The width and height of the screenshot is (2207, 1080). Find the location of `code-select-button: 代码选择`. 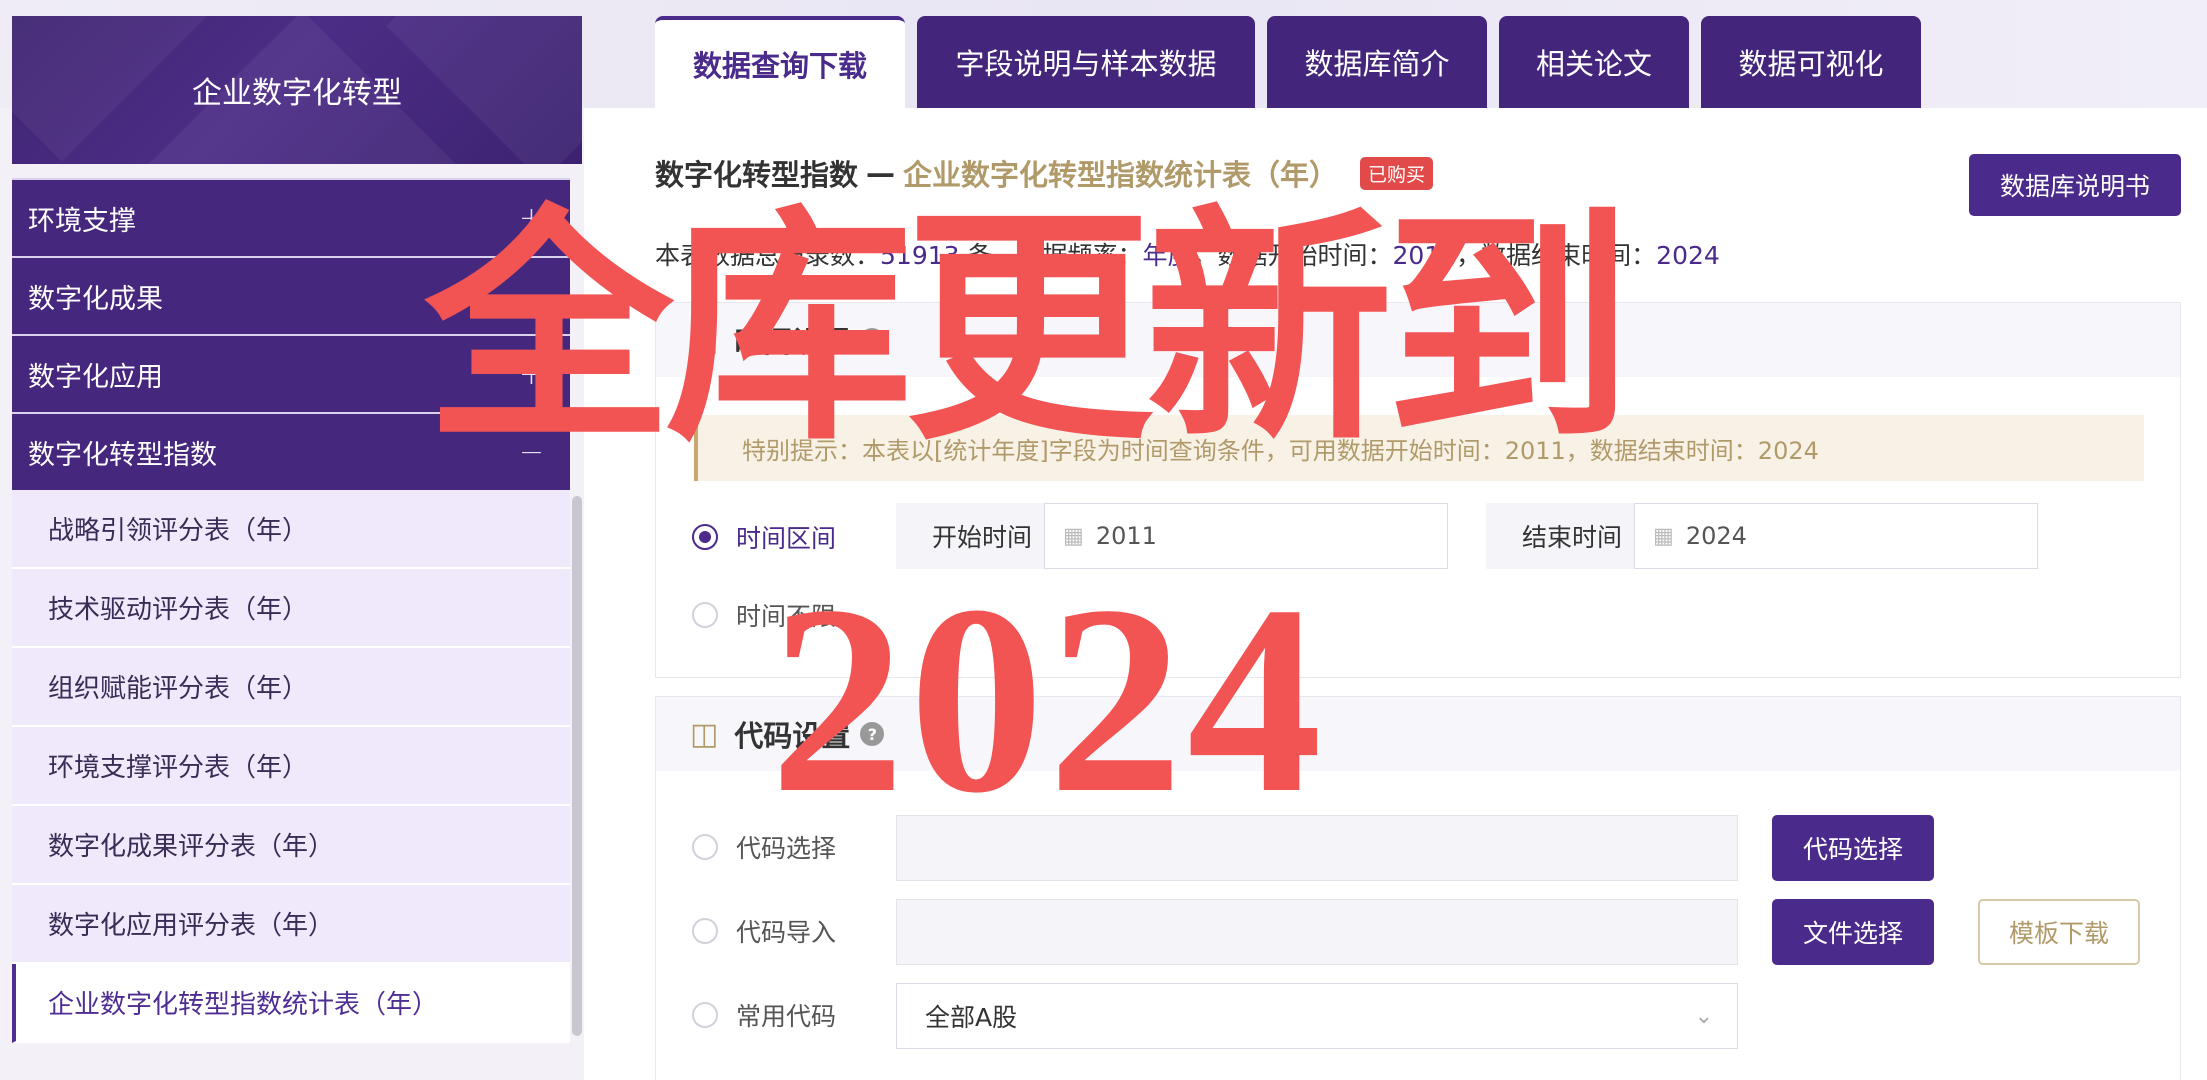

code-select-button: 代码选择 is located at coordinates (1853, 848).